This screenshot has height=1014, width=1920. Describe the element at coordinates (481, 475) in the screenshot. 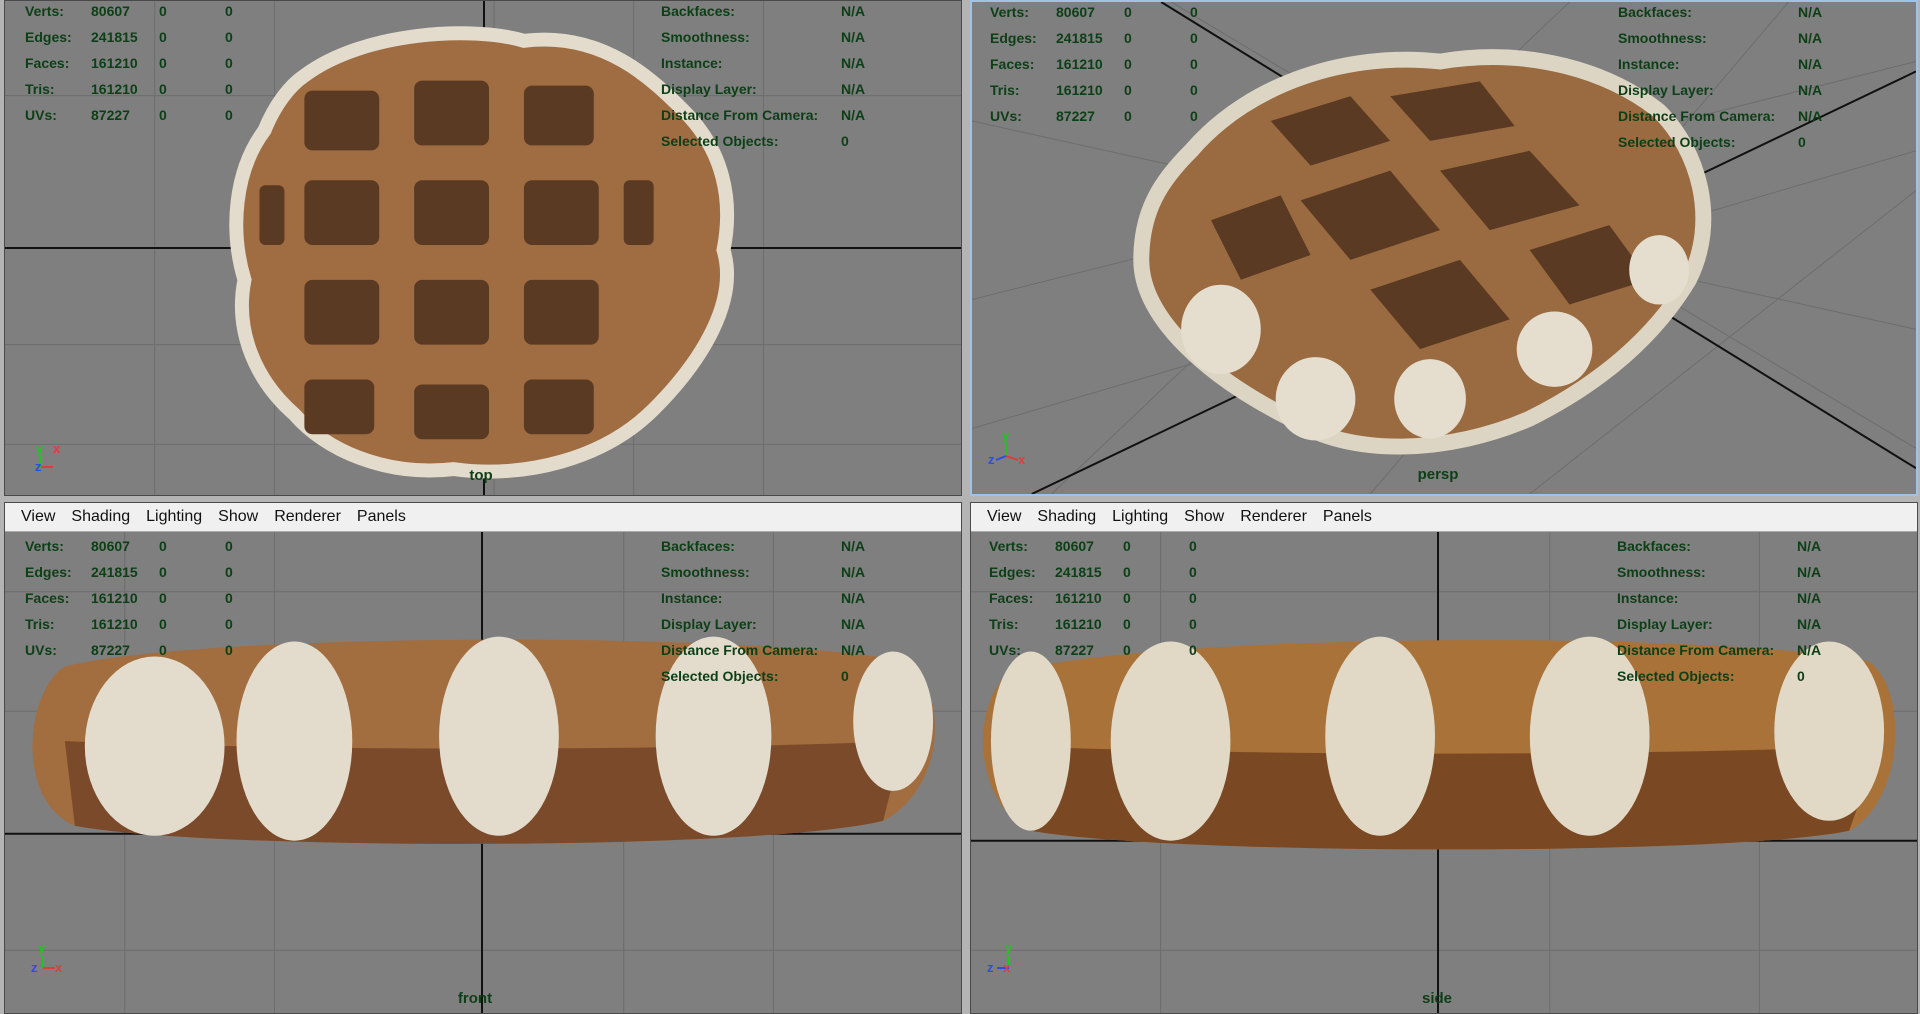

I see `camera-label-top: top` at that location.